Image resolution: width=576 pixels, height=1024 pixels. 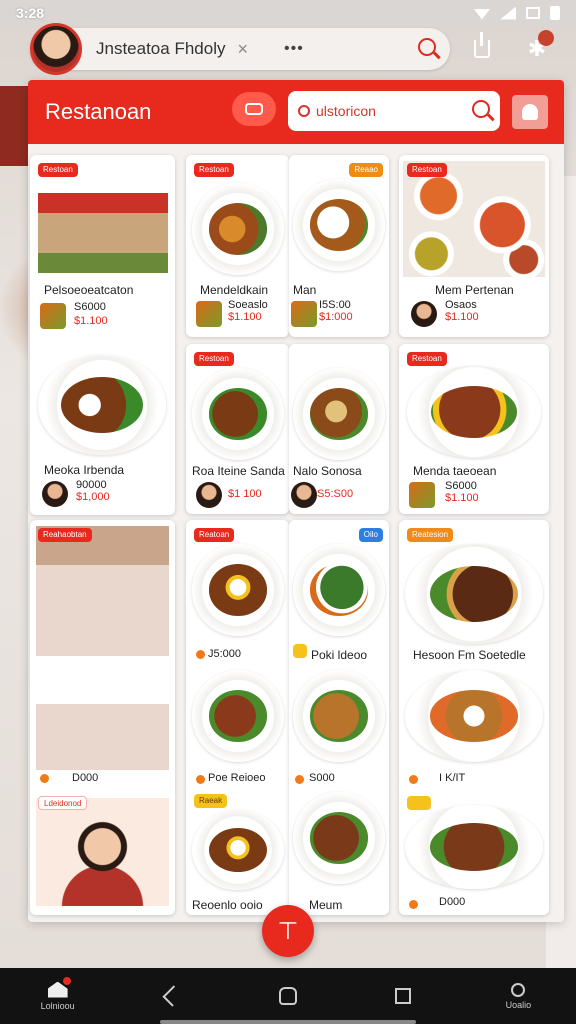 What do you see at coordinates (482, 48) in the screenshot?
I see `share-icon` at bounding box center [482, 48].